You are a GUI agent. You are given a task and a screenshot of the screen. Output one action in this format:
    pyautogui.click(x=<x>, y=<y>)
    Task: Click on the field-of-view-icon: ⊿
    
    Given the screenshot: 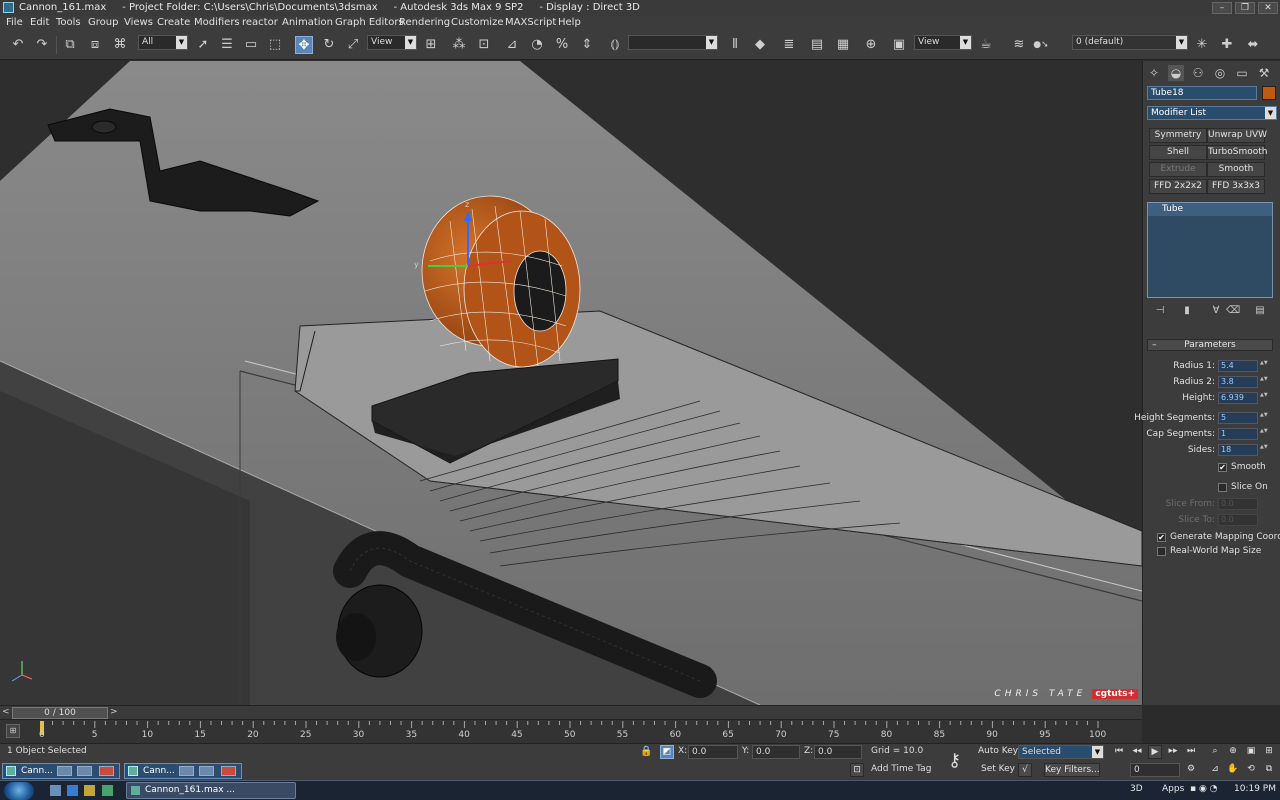 What is the action you would take?
    pyautogui.click(x=1215, y=770)
    